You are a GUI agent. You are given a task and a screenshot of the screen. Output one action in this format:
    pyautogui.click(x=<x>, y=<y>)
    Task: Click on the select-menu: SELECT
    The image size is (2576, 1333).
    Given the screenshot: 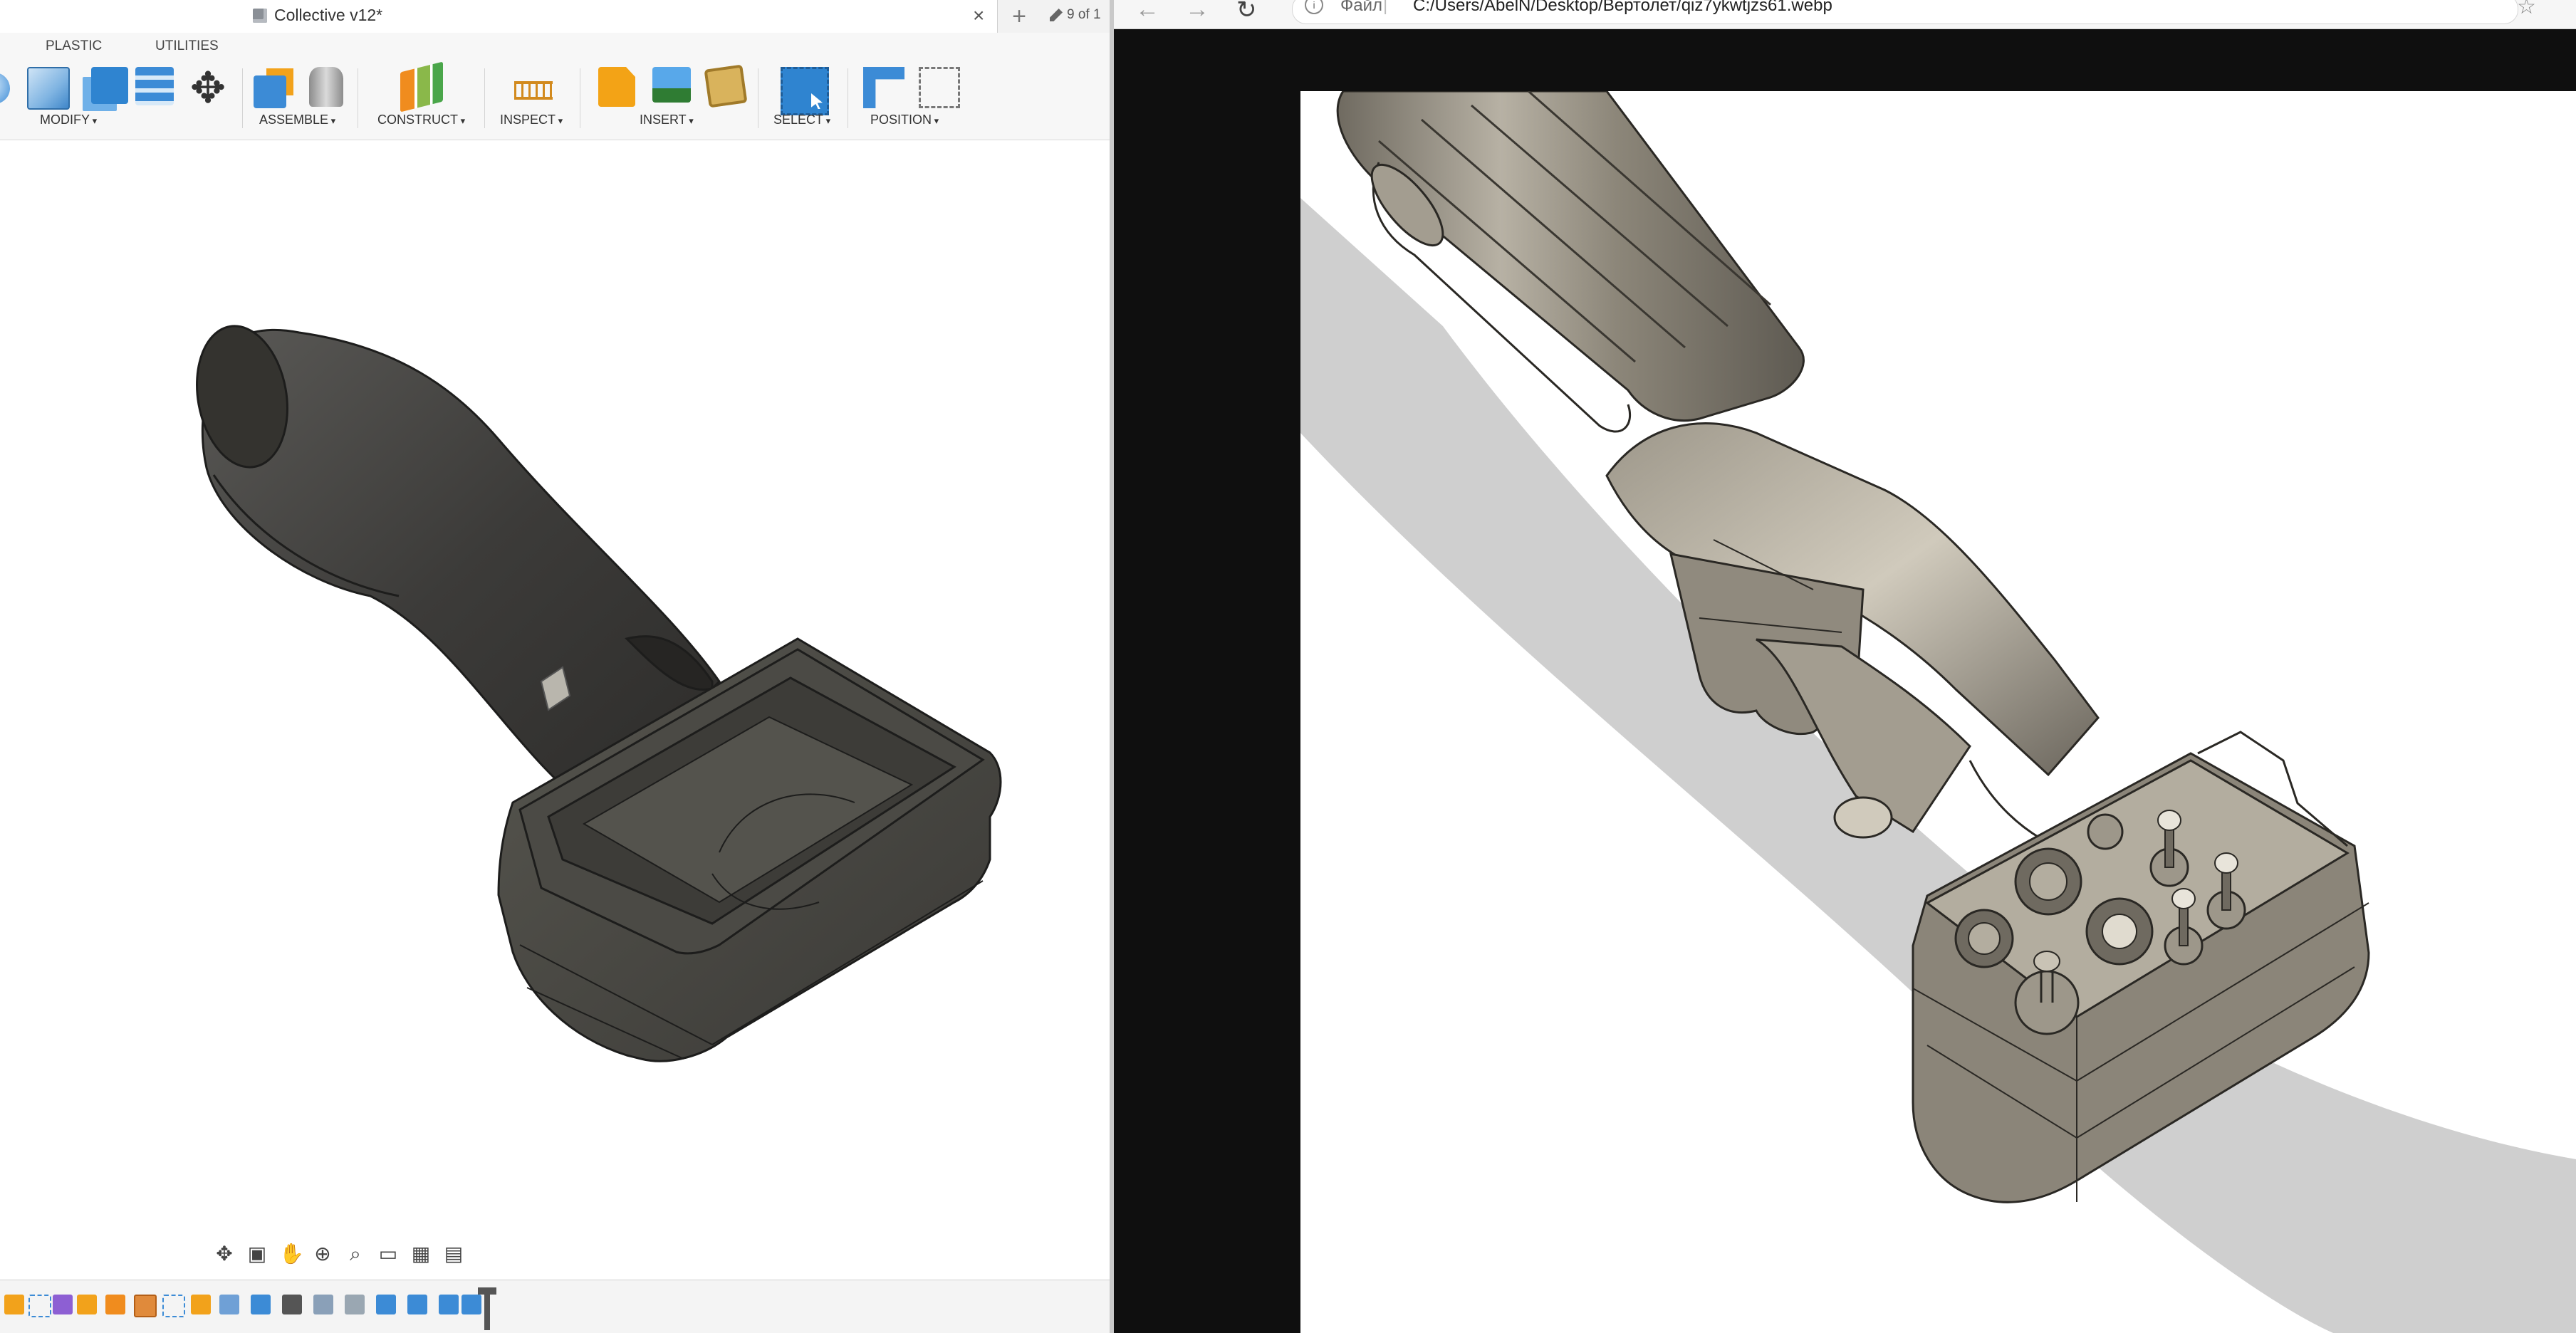 What is the action you would take?
    pyautogui.click(x=801, y=120)
    